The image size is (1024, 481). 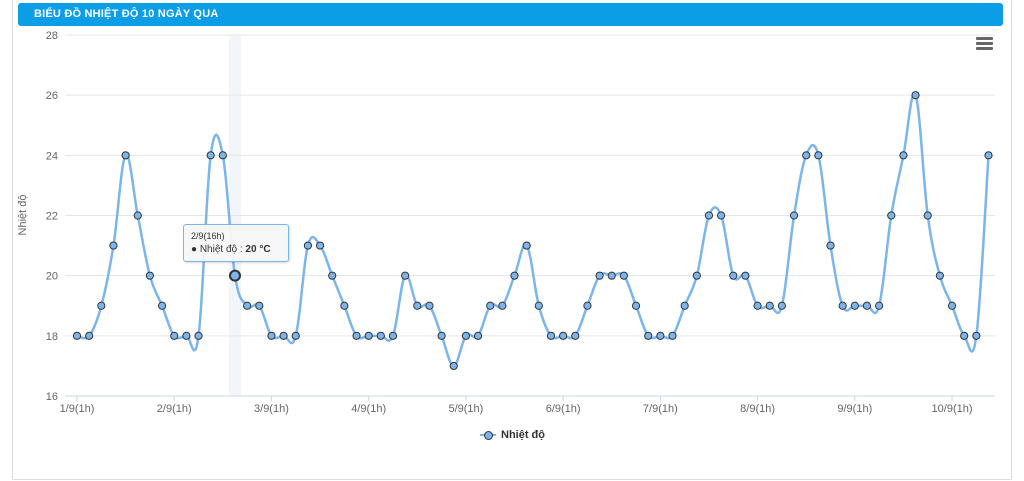 I want to click on x-tick-label: 2/9(1h), so click(x=174, y=409).